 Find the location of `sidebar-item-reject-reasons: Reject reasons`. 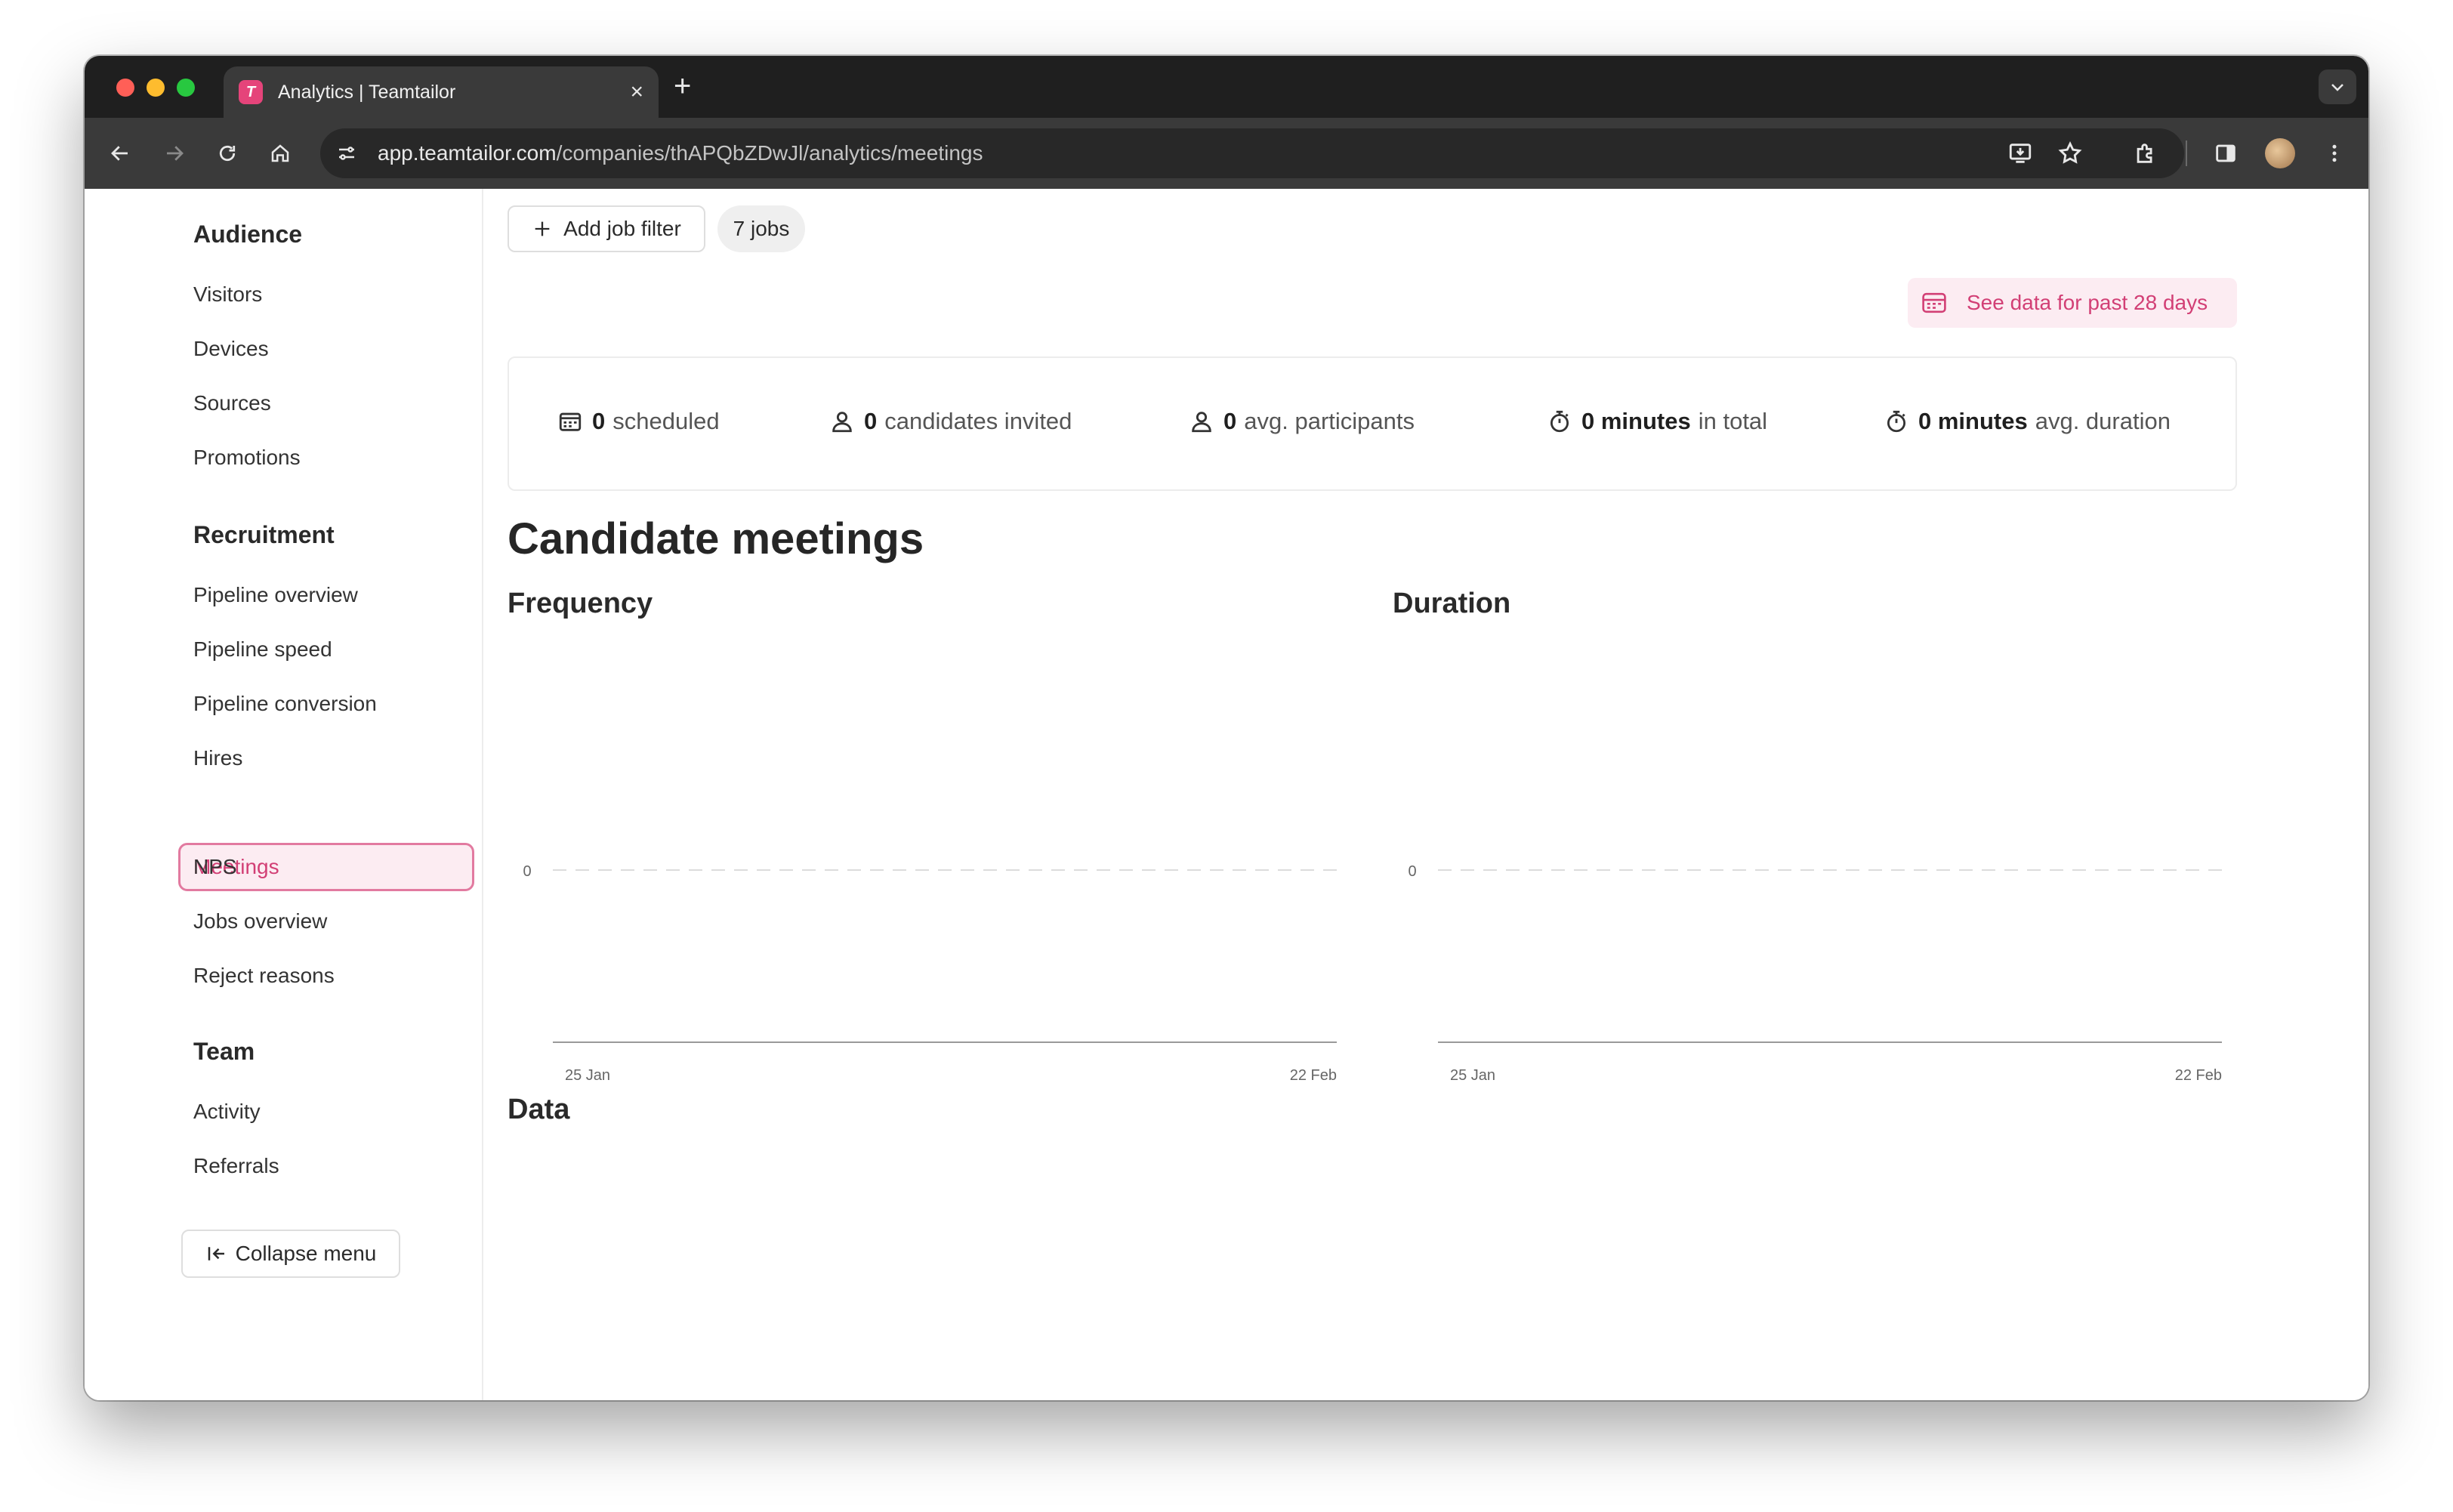

sidebar-item-reject-reasons: Reject reasons is located at coordinates (264, 976).